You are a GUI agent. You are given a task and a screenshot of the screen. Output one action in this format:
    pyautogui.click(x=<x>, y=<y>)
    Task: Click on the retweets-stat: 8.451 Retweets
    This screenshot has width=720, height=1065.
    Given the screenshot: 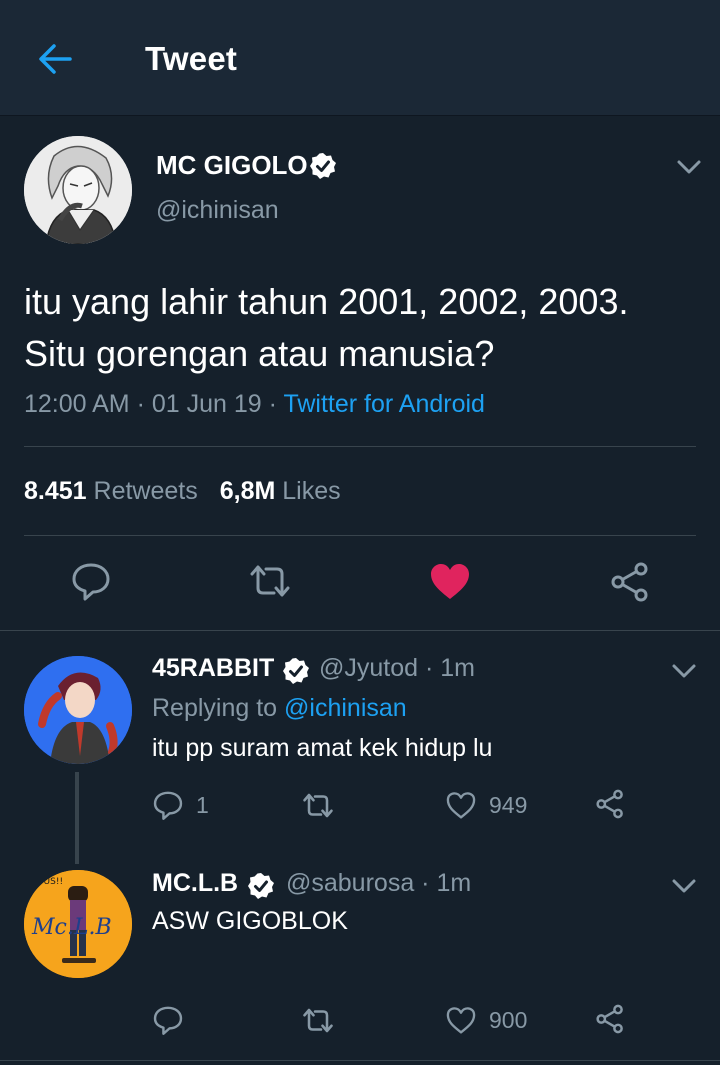 What is the action you would take?
    pyautogui.click(x=111, y=491)
    